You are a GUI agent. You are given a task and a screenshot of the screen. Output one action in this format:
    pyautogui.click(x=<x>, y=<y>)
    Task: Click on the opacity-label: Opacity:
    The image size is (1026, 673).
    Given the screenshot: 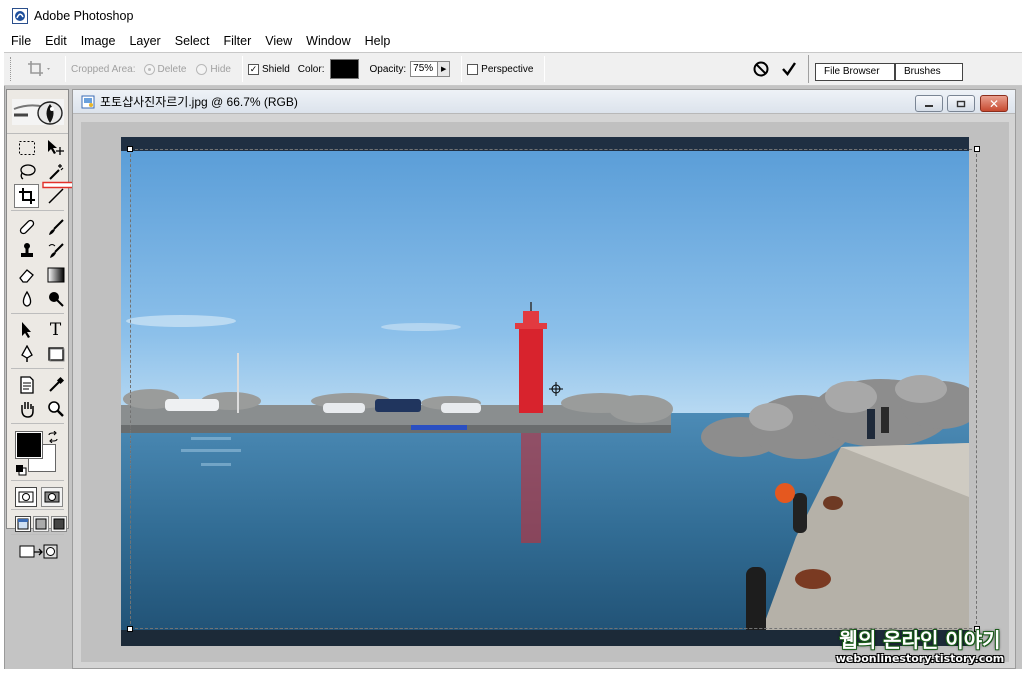 What is the action you would take?
    pyautogui.click(x=388, y=69)
    